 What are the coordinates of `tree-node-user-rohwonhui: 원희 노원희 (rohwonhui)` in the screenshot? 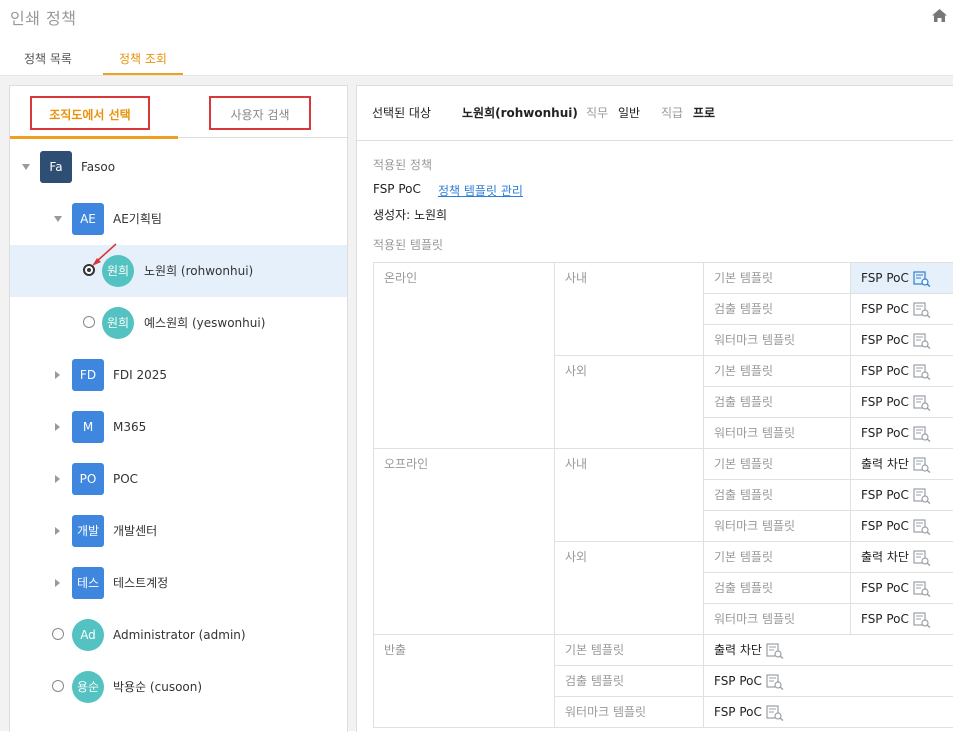 It's located at (178, 271).